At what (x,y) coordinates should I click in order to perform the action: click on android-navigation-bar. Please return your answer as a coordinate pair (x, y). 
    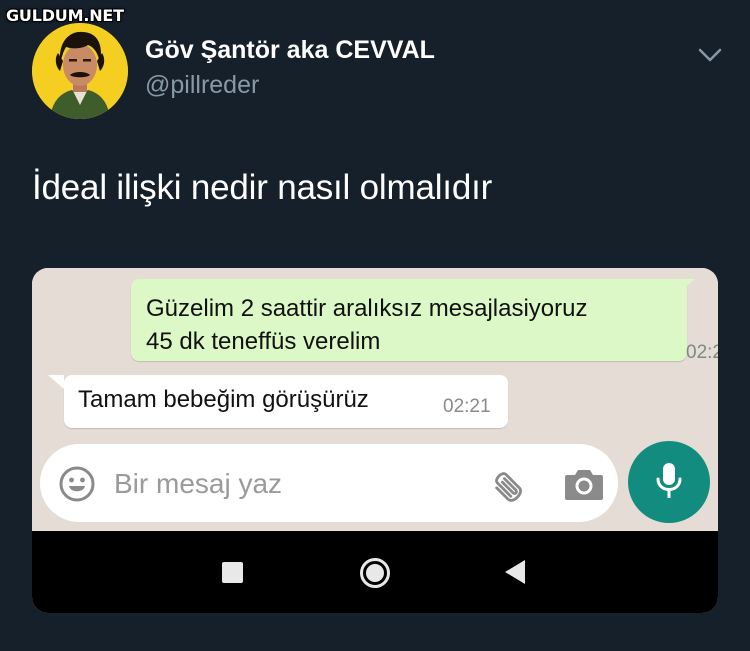
    Looking at the image, I should click on (375, 572).